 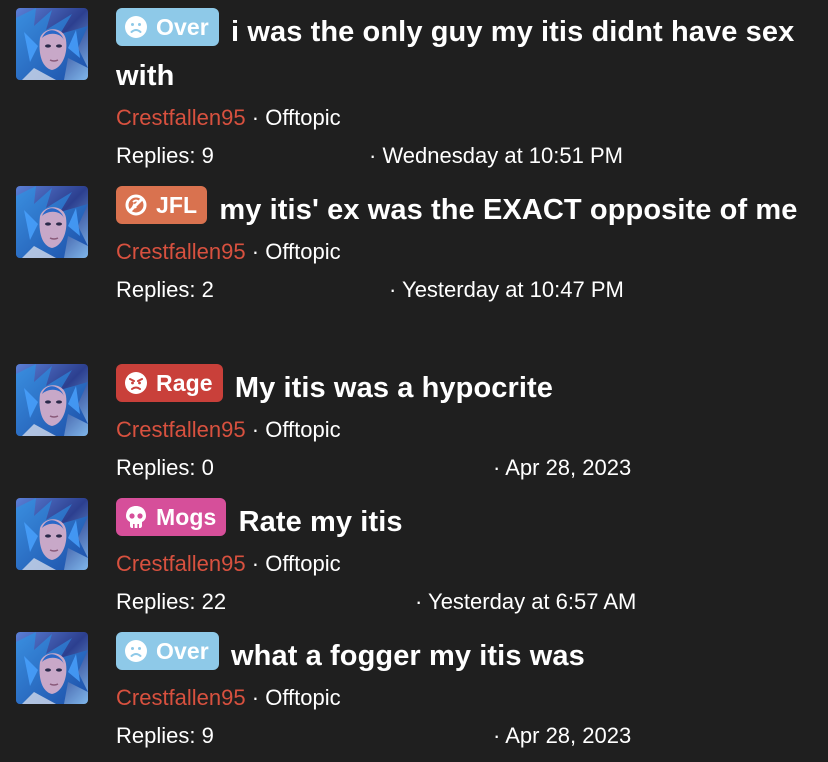 I want to click on thread-stats: Replies: 9 · Wednesday at 10:51 PM, so click(x=465, y=156).